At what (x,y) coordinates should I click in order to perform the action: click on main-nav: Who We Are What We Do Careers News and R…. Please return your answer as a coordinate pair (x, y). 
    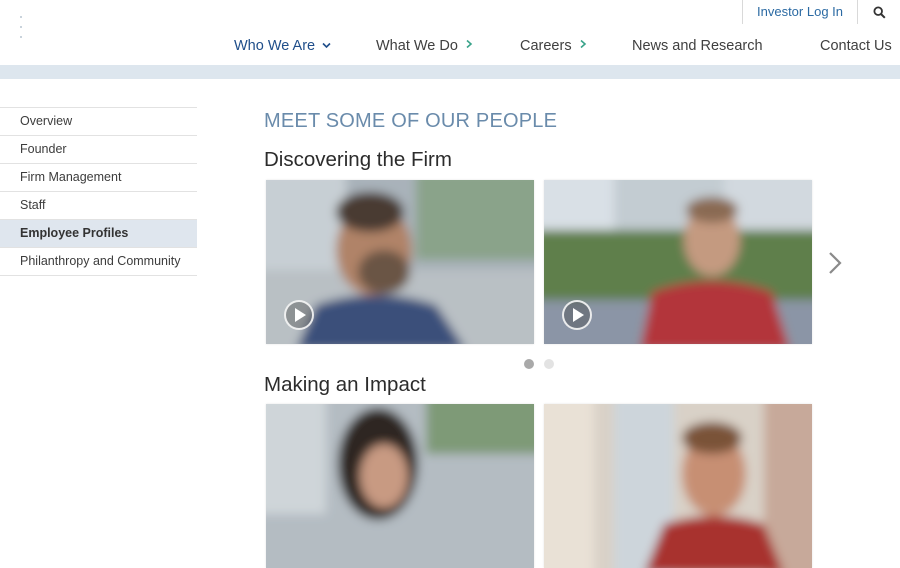
    Looking at the image, I should click on (450, 49).